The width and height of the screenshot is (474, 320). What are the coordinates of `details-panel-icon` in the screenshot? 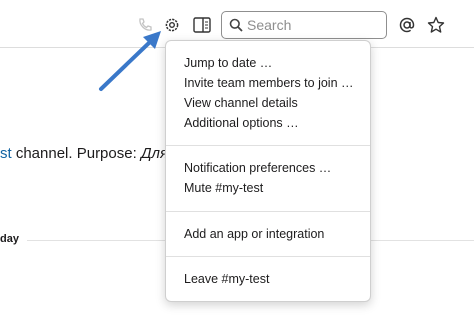 It's located at (202, 25).